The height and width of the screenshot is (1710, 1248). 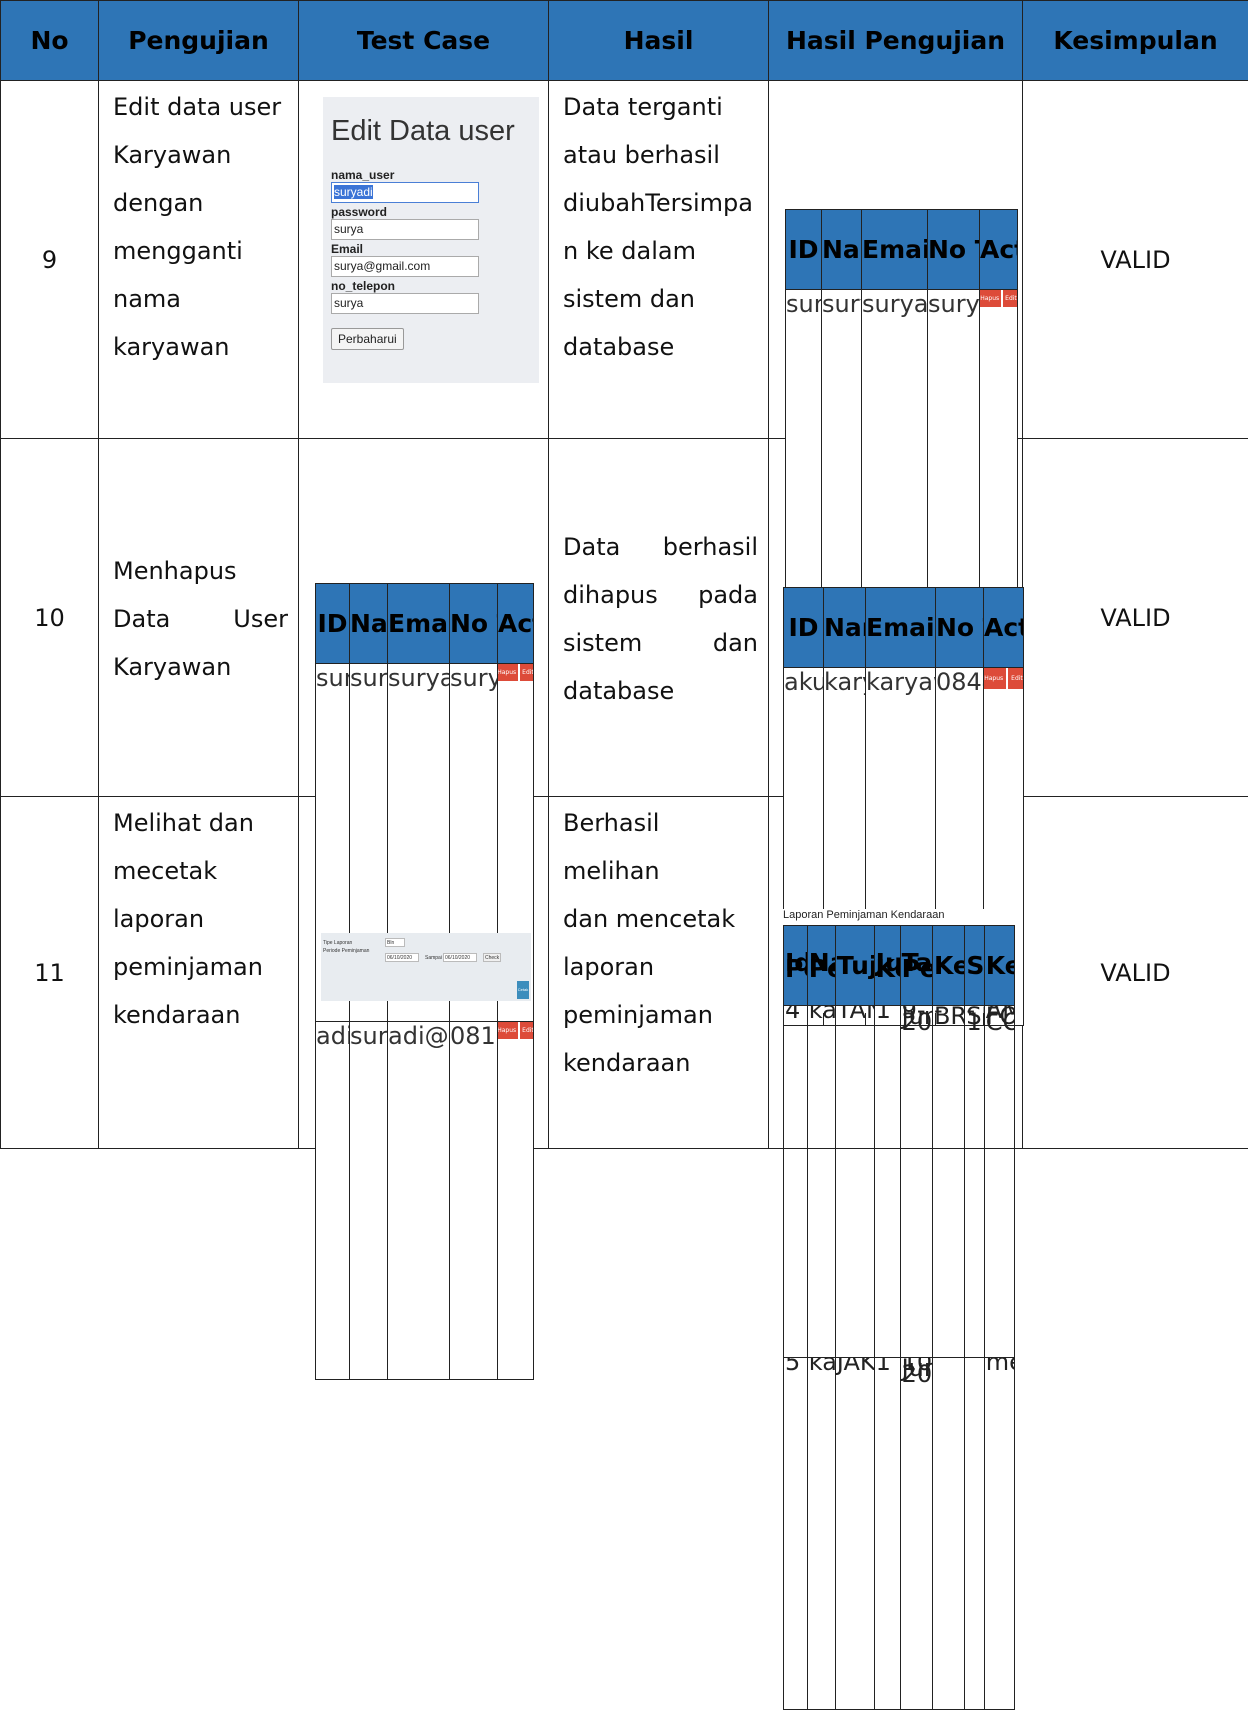 I want to click on pengujian-line: Karyawan, so click(x=200, y=155).